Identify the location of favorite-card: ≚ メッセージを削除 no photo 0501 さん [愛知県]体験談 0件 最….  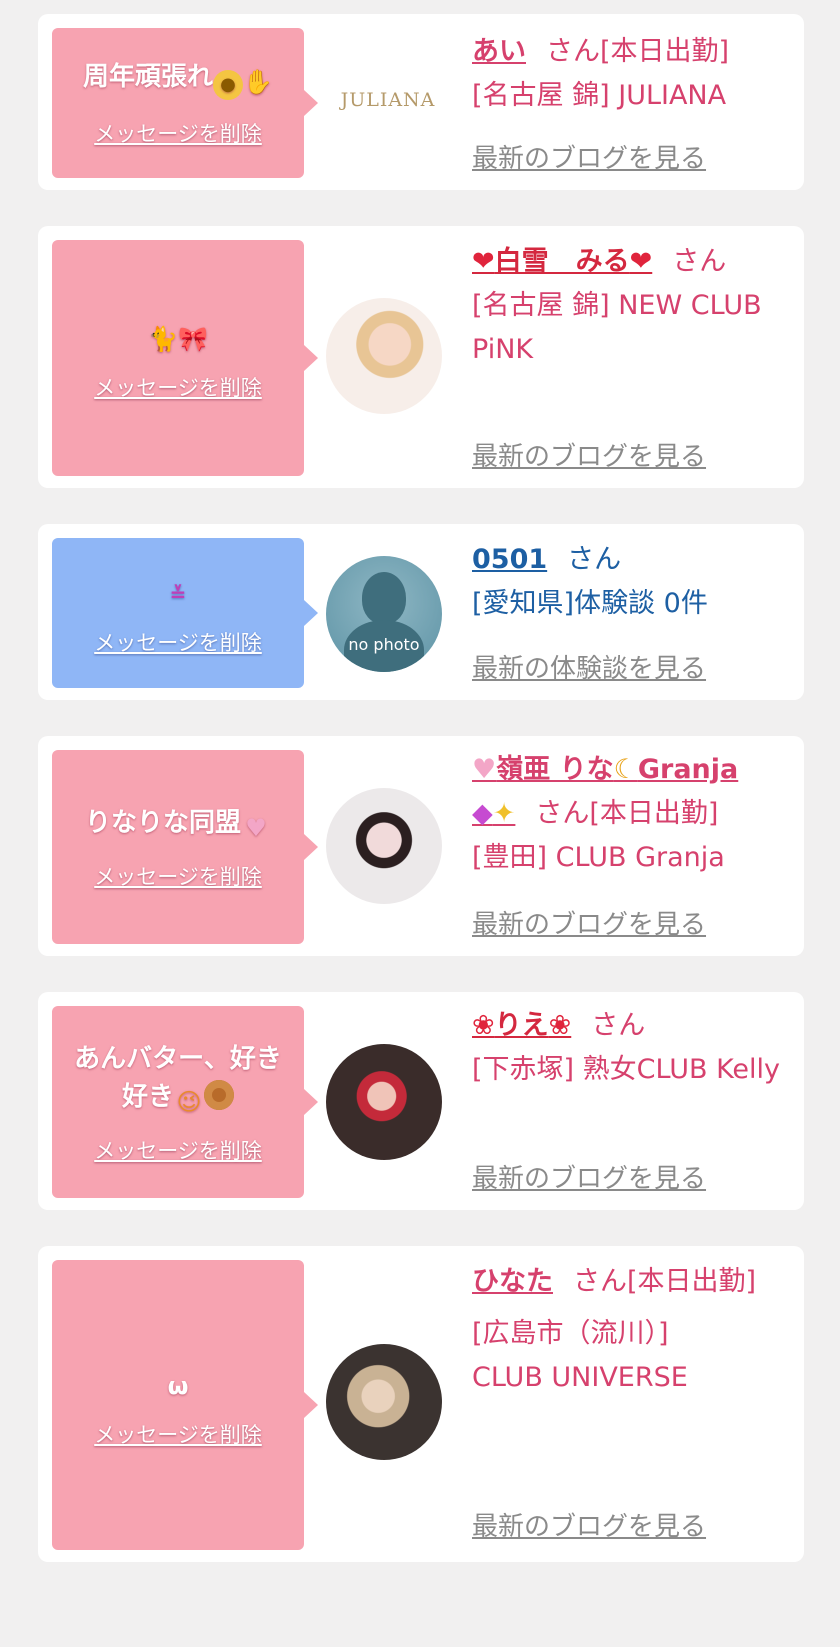
(421, 612).